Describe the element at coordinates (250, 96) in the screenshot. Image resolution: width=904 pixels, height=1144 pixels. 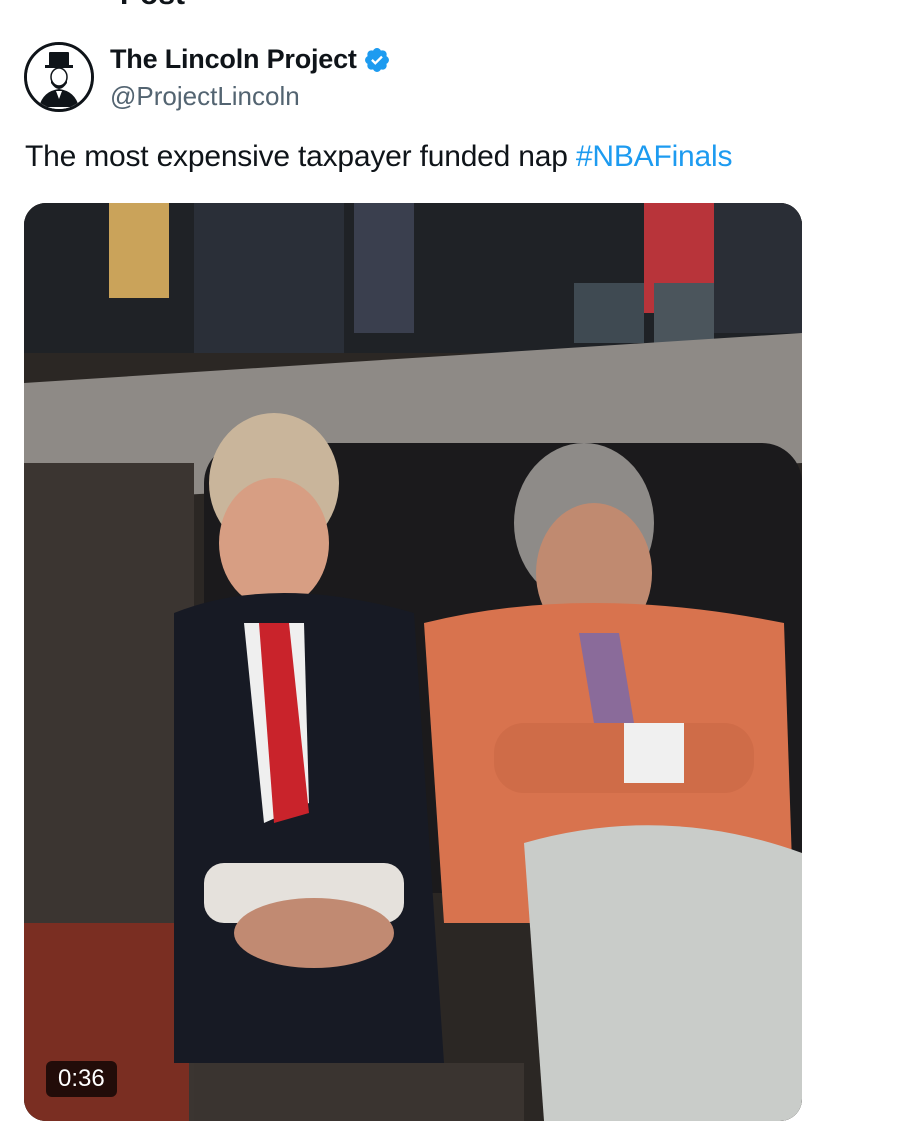
I see `author-handle: @ProjectLincoln` at that location.